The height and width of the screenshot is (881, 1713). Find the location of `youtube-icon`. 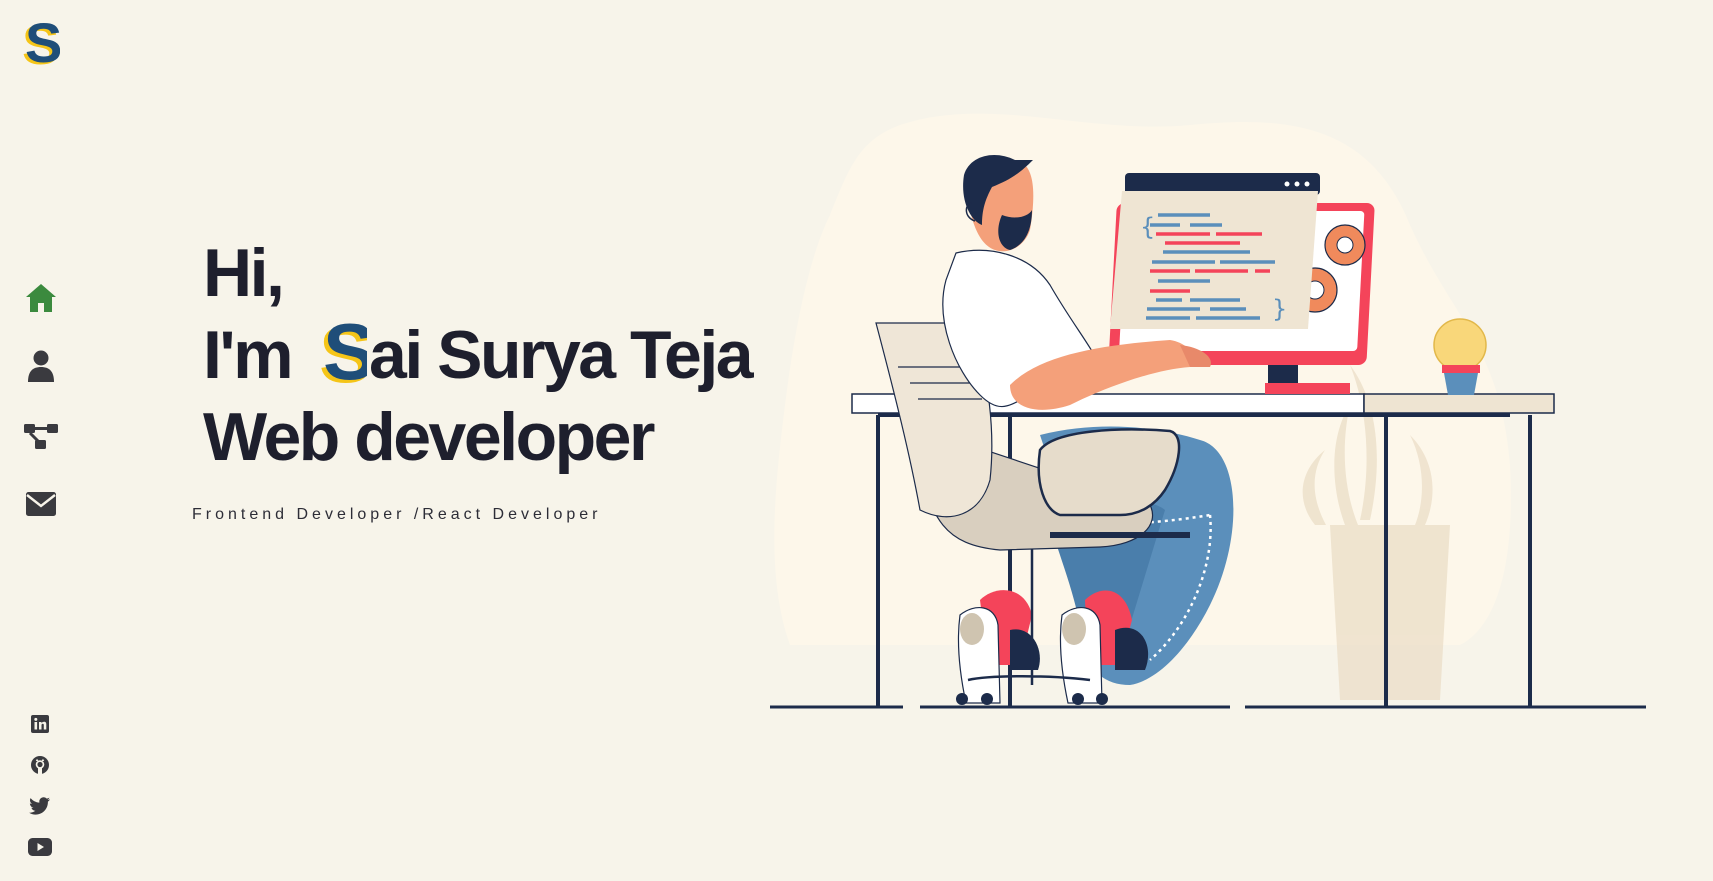

youtube-icon is located at coordinates (40, 847).